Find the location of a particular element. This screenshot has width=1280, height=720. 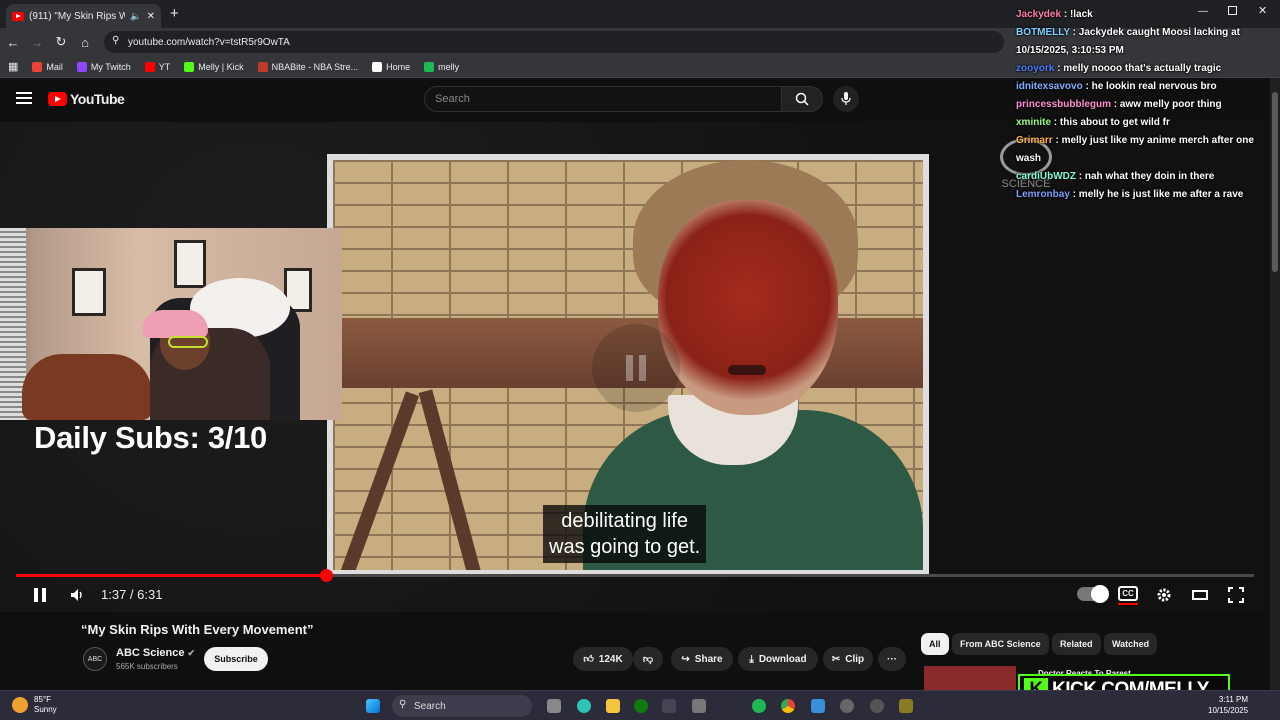

reload-icon: ↻ is located at coordinates (61, 42).